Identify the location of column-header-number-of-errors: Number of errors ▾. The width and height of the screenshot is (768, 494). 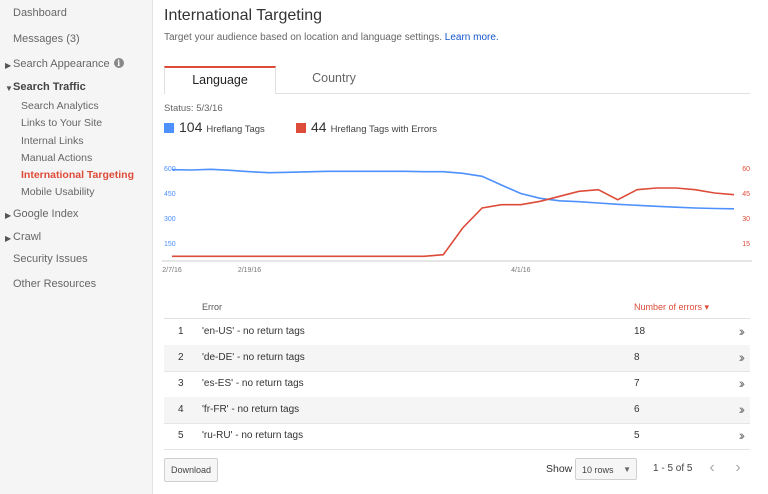
(671, 307).